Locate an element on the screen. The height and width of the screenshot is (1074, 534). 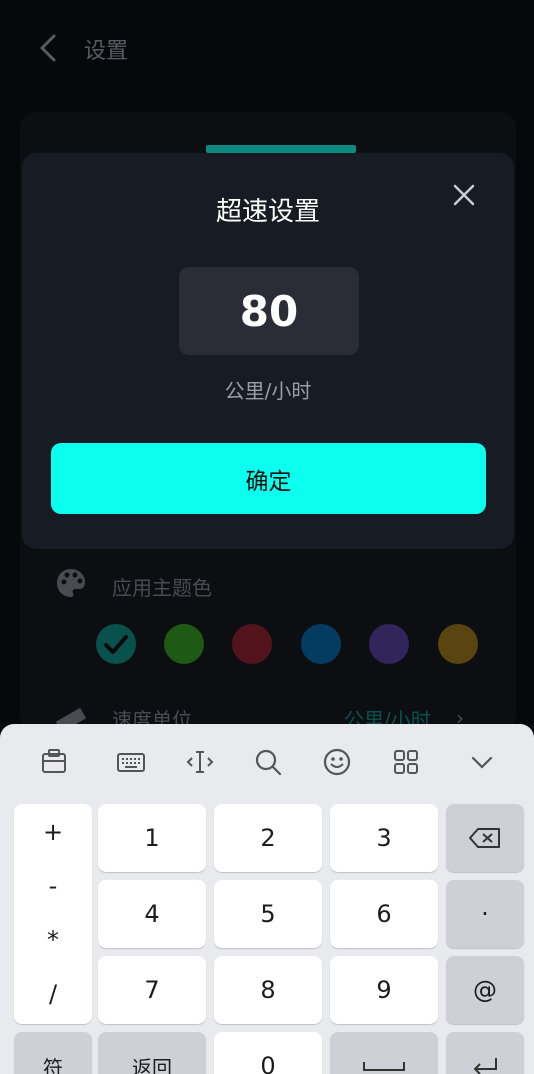
key-9: 9 is located at coordinates (384, 990).